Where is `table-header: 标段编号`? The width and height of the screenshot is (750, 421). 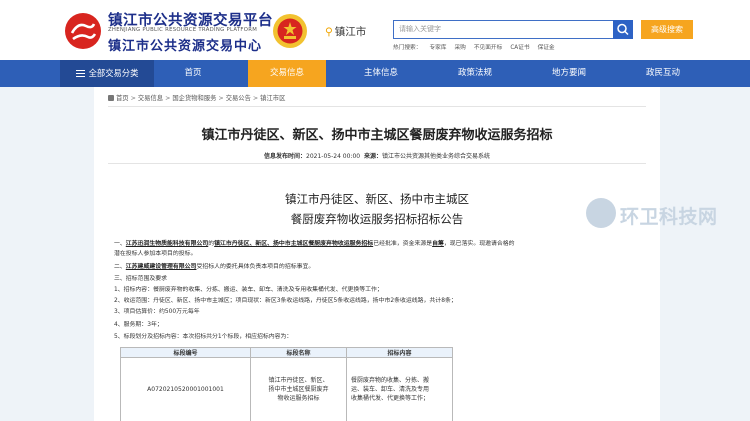 table-header: 标段编号 is located at coordinates (185, 352).